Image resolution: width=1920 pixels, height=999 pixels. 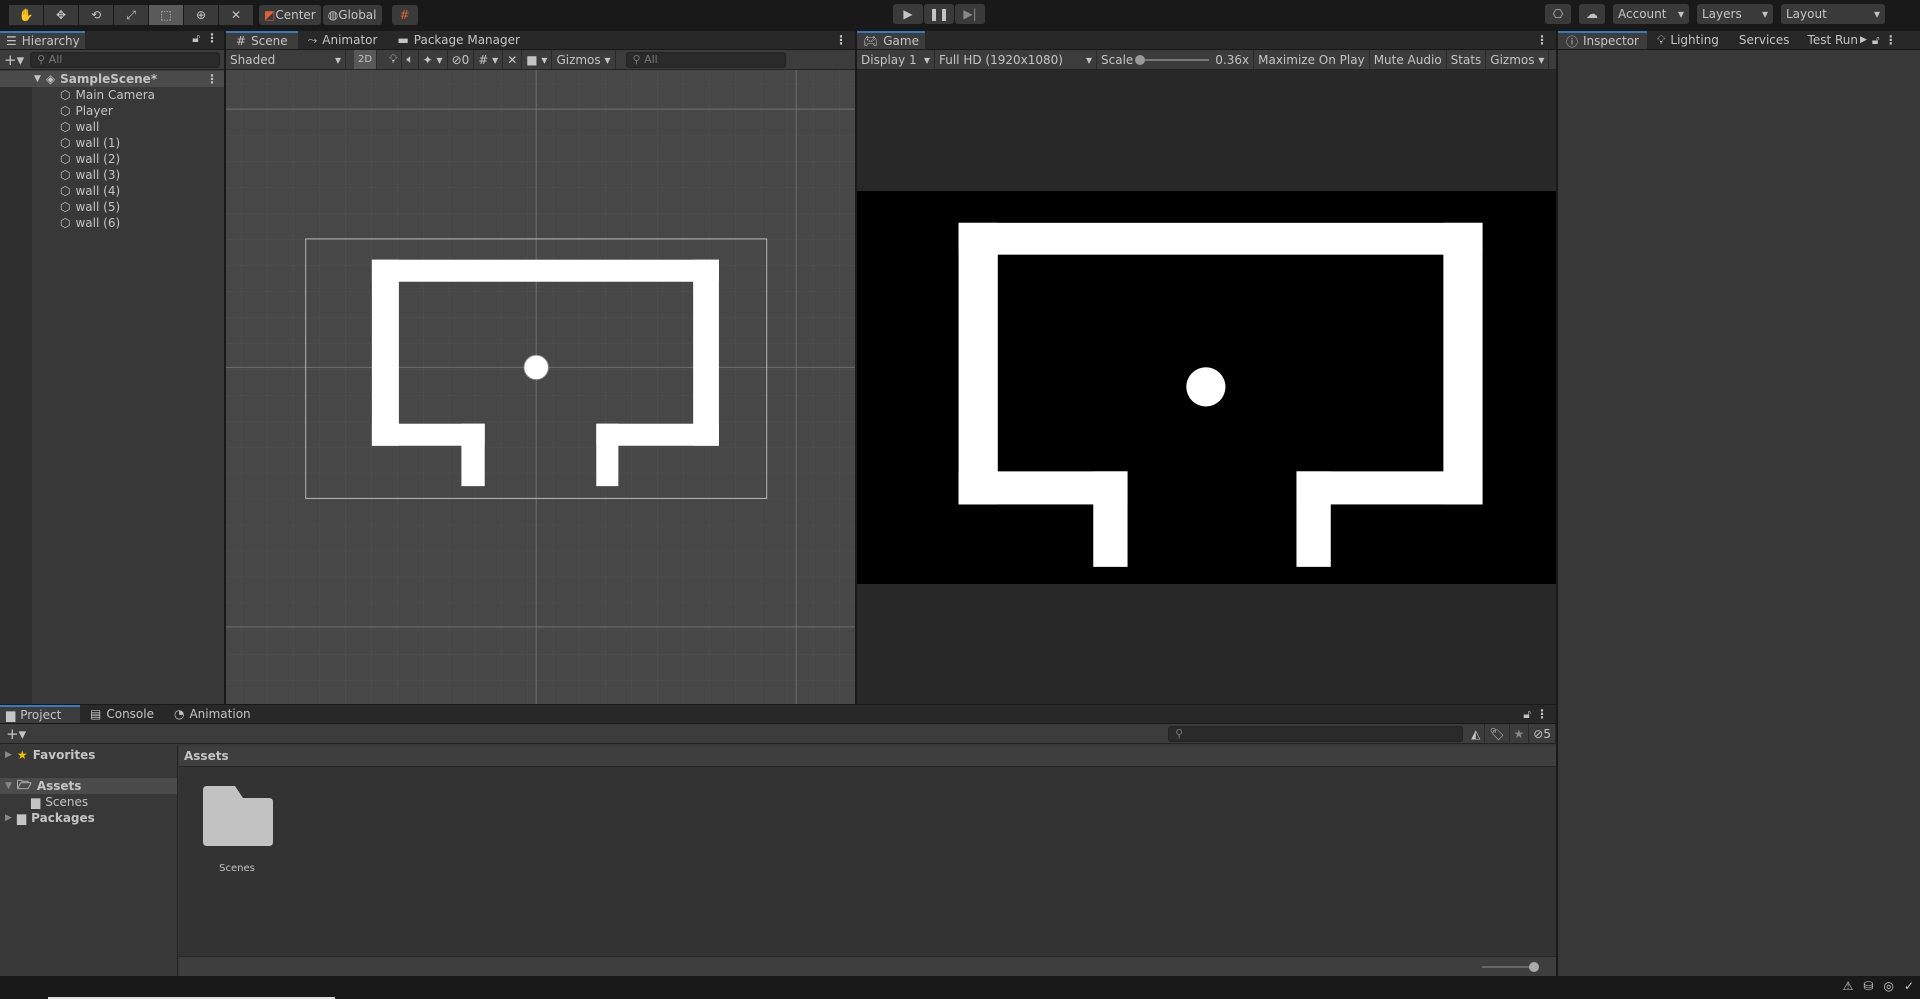 What do you see at coordinates (513, 59) in the screenshot?
I see `tools-toggle: ✕` at bounding box center [513, 59].